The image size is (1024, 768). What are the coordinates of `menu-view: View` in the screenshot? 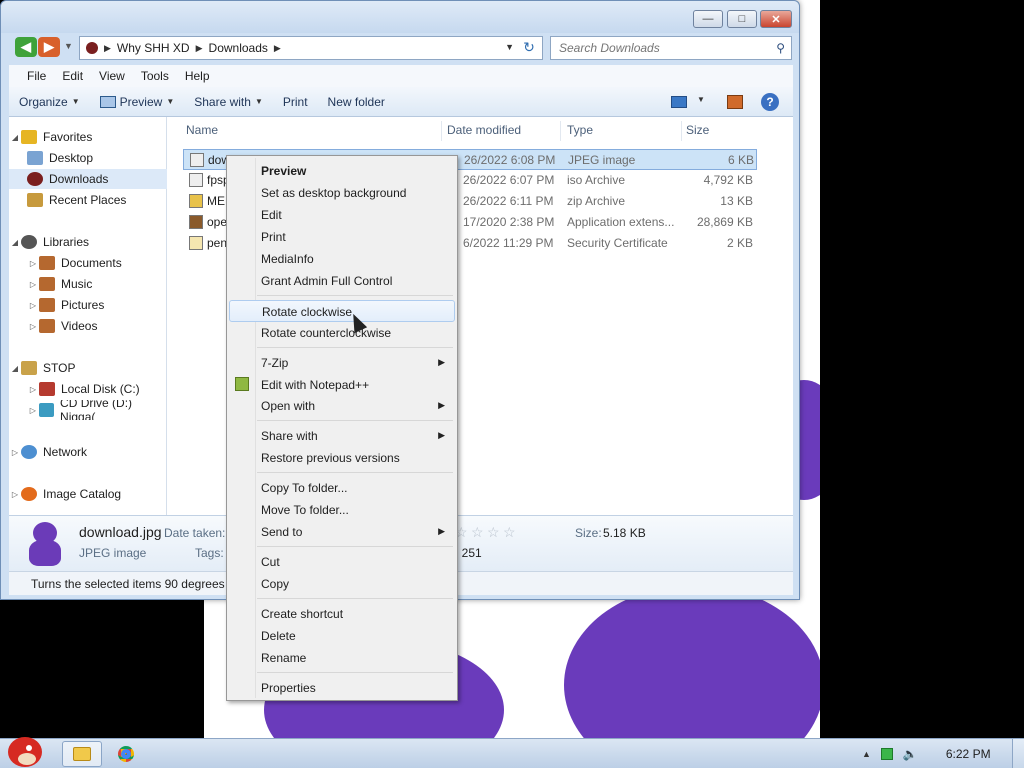 It's located at (112, 76).